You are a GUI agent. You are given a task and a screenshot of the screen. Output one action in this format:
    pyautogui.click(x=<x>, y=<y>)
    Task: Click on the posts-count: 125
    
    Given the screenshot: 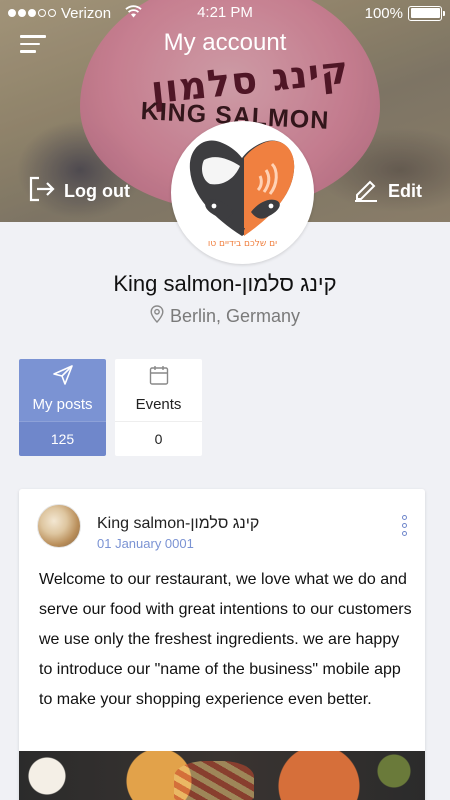 What is the action you would take?
    pyautogui.click(x=62, y=438)
    